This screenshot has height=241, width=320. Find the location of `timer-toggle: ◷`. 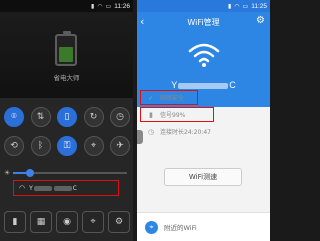

timer-toggle: ◷ is located at coordinates (120, 117).